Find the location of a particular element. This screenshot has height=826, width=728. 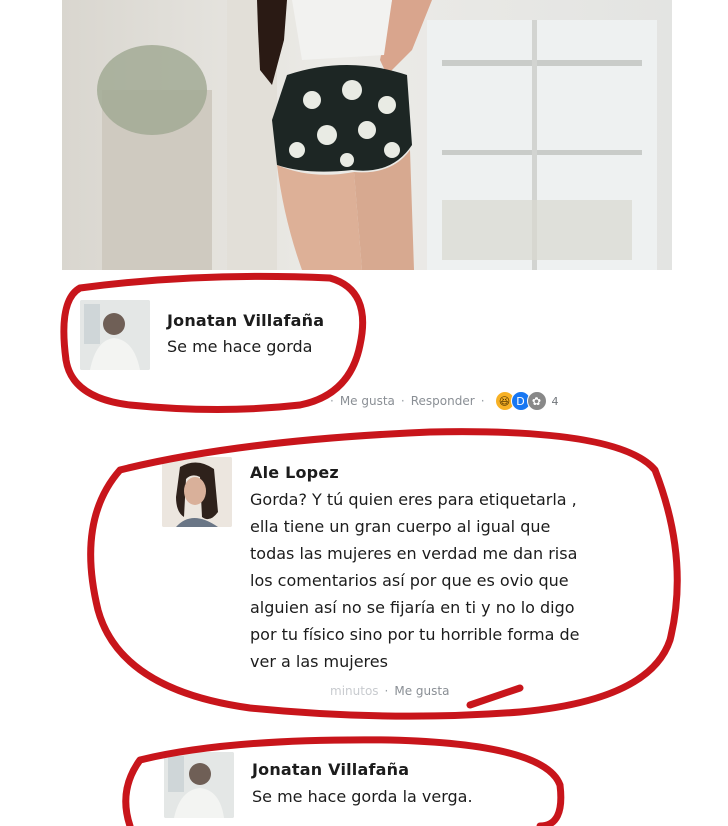

comment-actions: minutos · Me gusta is located at coordinates (389, 691).